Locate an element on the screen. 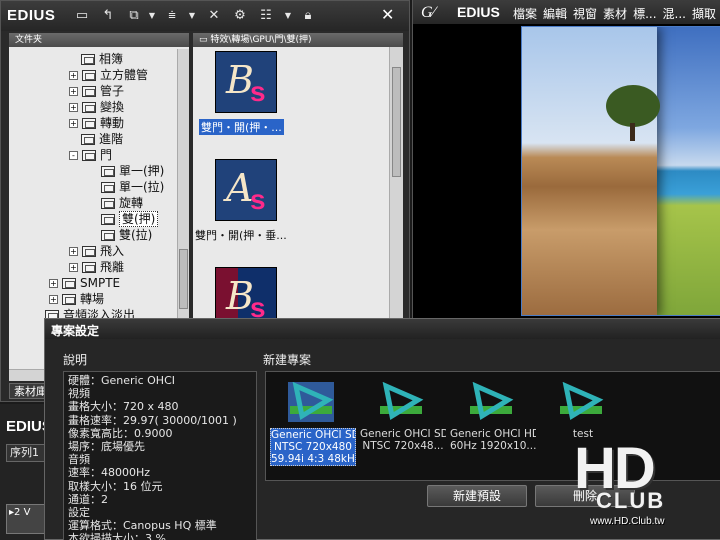  description-line: 通道：2 is located at coordinates (88, 499).